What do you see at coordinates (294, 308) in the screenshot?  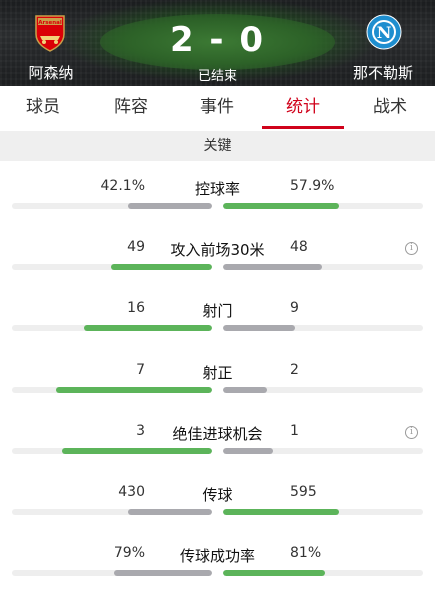 I see `away-value: 9` at bounding box center [294, 308].